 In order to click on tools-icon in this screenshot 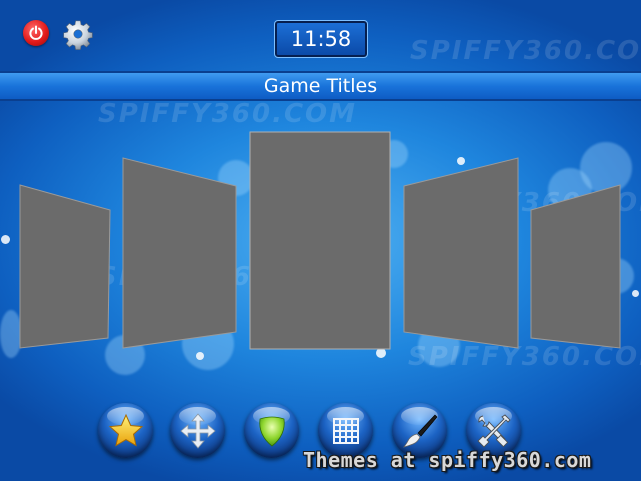, I will do `click(493, 430)`.